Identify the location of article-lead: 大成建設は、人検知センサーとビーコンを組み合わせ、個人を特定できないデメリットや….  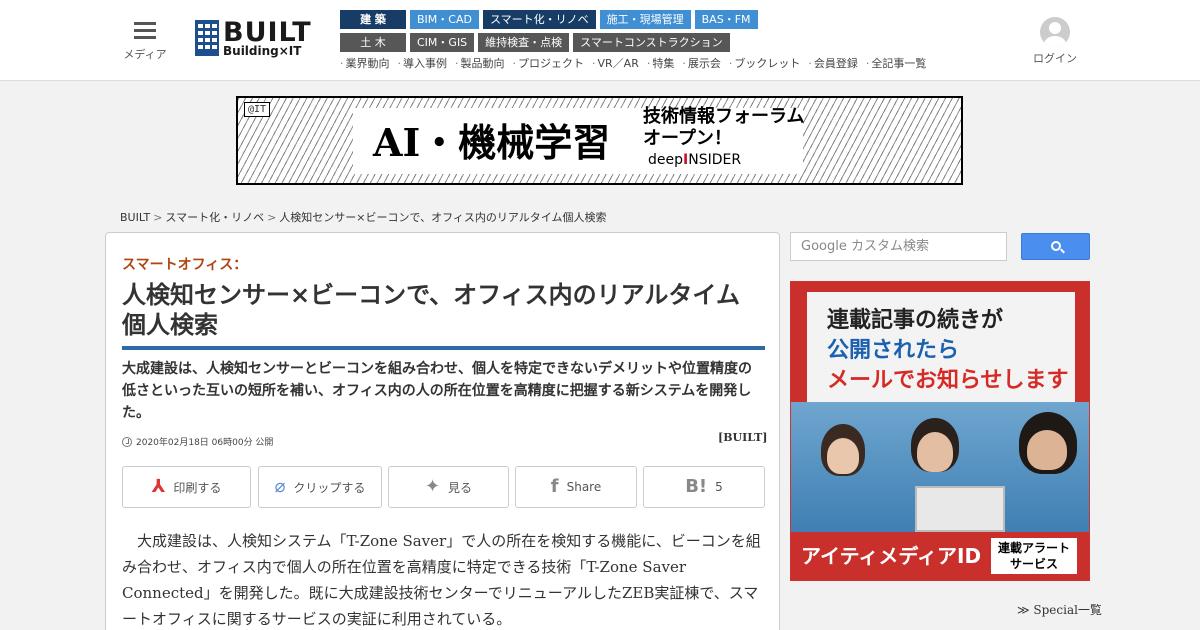
(437, 391).